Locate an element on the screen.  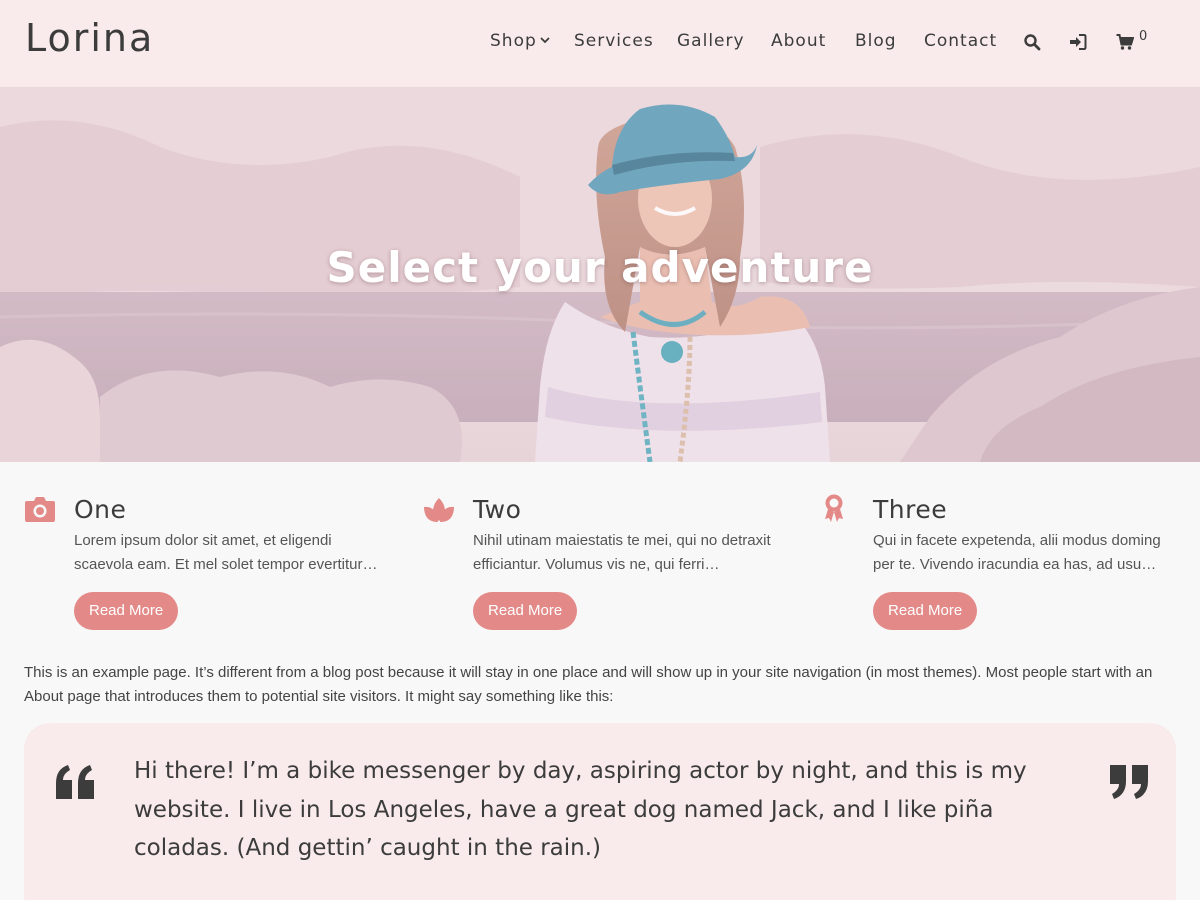
nav-item-shop: Shop is located at coordinates (513, 41).